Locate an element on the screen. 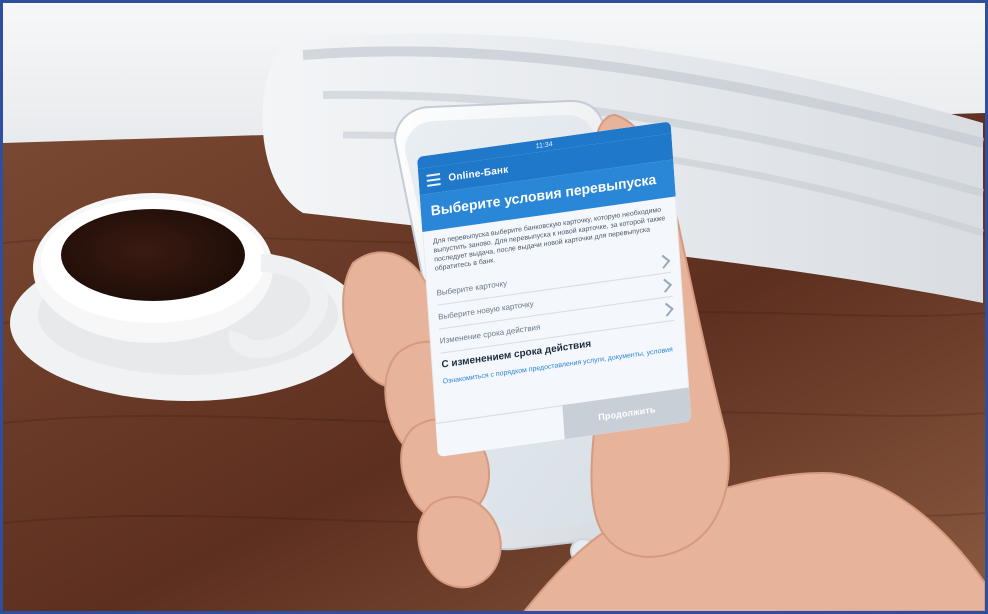 The image size is (988, 614). coffee is located at coordinates (153, 255).